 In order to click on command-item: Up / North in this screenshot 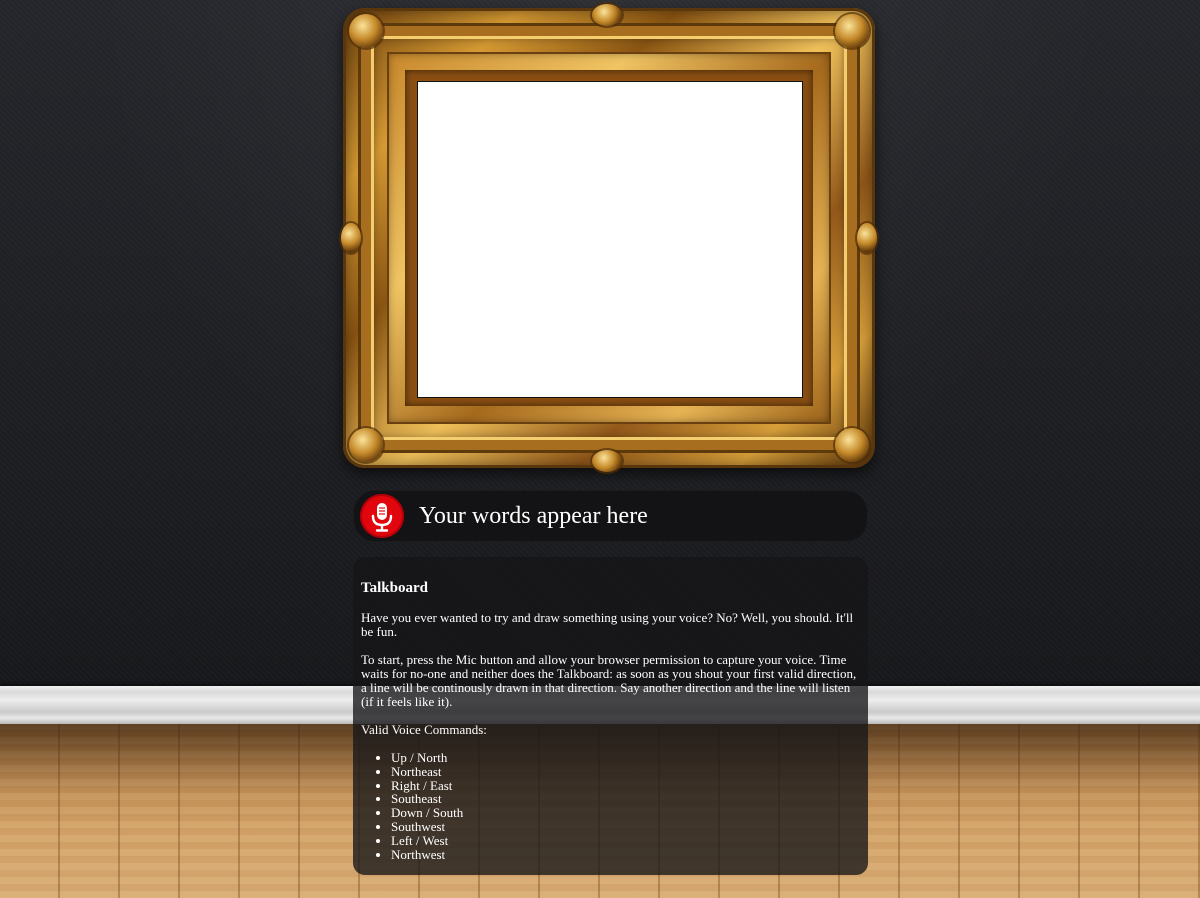, I will do `click(625, 758)`.